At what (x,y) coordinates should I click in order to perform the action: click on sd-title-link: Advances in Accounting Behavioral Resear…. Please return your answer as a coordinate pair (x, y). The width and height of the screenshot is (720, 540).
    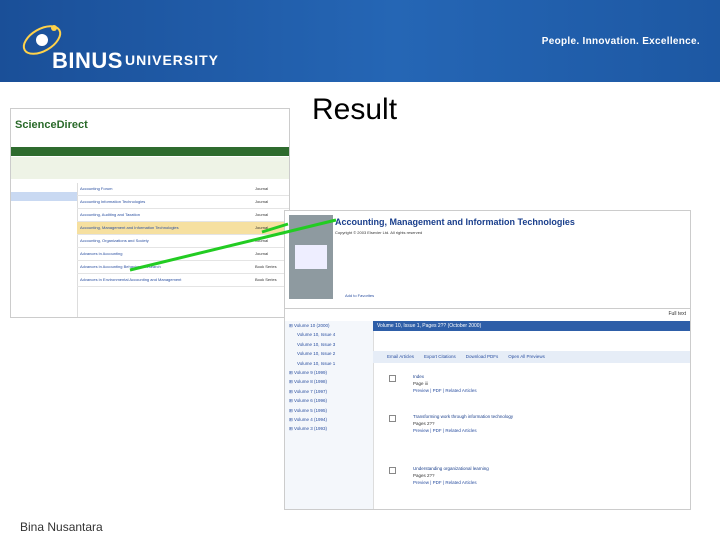
    Looking at the image, I should click on (120, 266).